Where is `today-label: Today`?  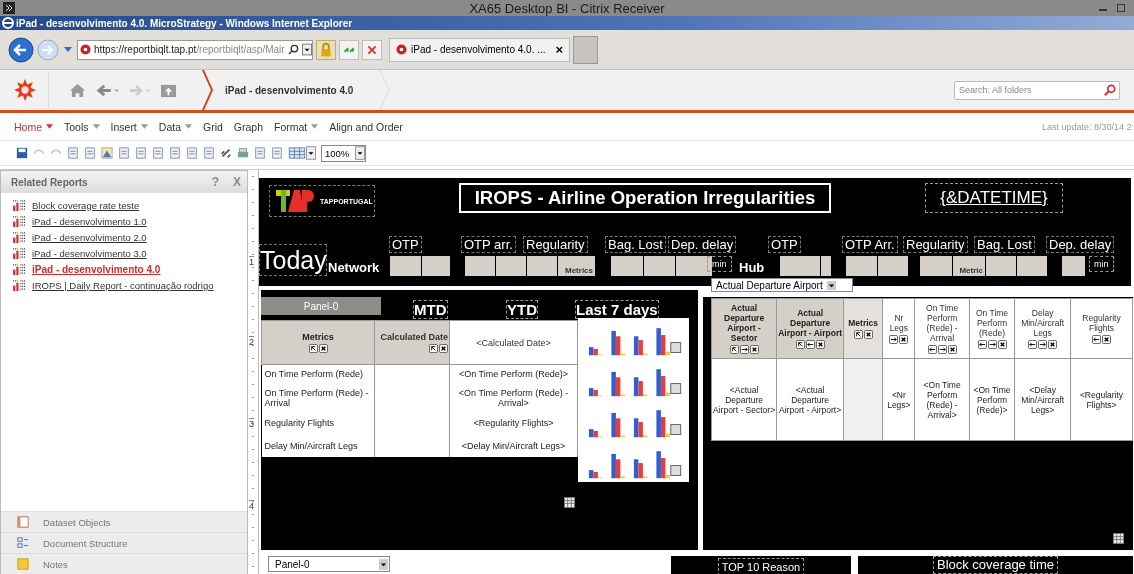
today-label: Today is located at coordinates (293, 260).